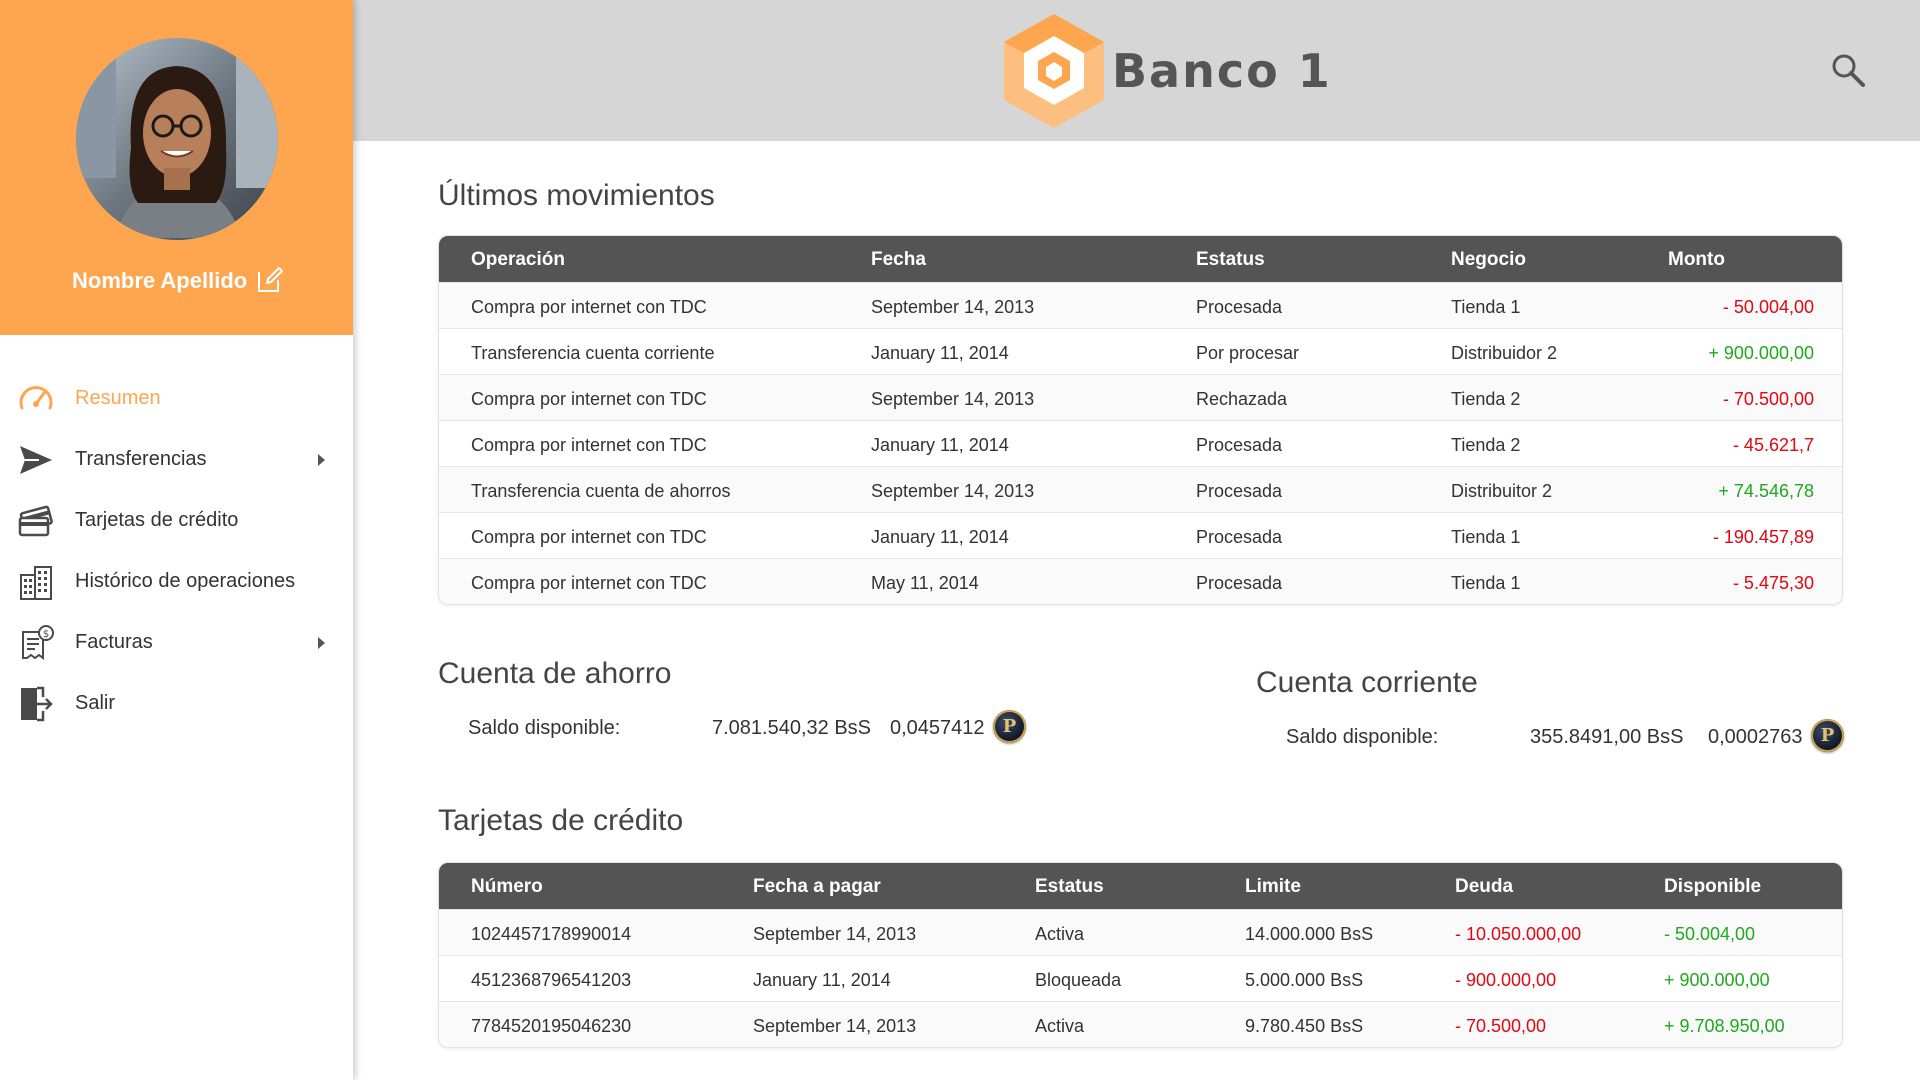 The width and height of the screenshot is (1920, 1080). I want to click on cell-monto: + 900.000,00, so click(1761, 353).